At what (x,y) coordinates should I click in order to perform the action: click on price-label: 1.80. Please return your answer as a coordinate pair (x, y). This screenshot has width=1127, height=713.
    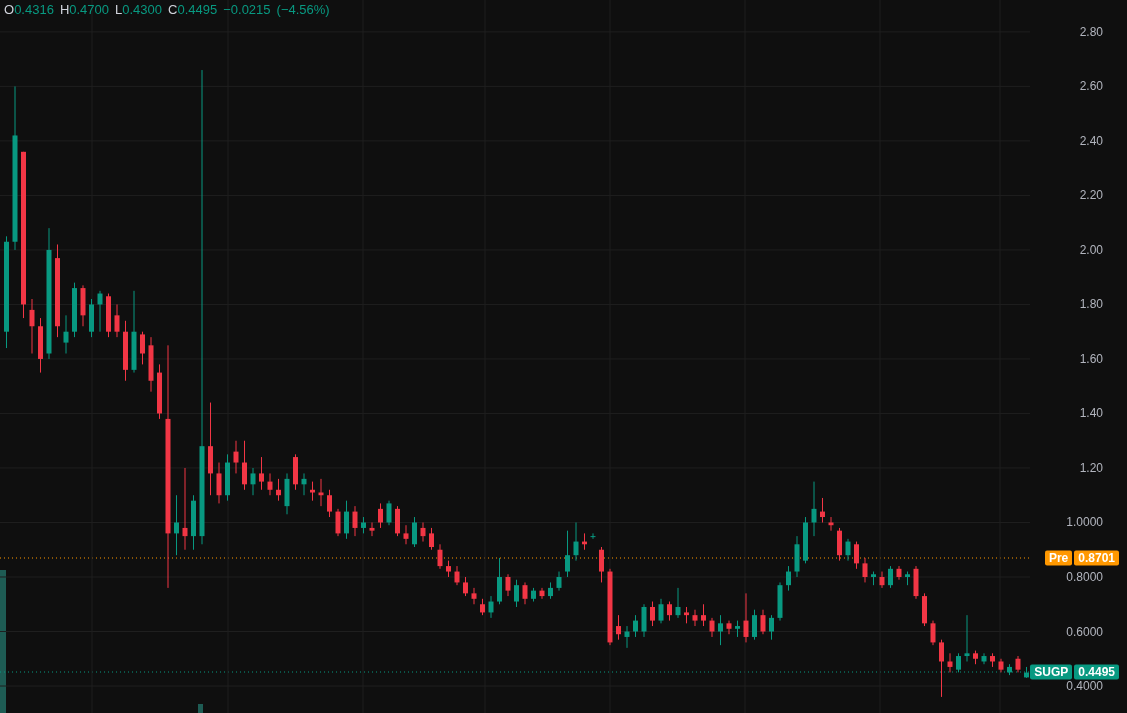
    Looking at the image, I should click on (1091, 304).